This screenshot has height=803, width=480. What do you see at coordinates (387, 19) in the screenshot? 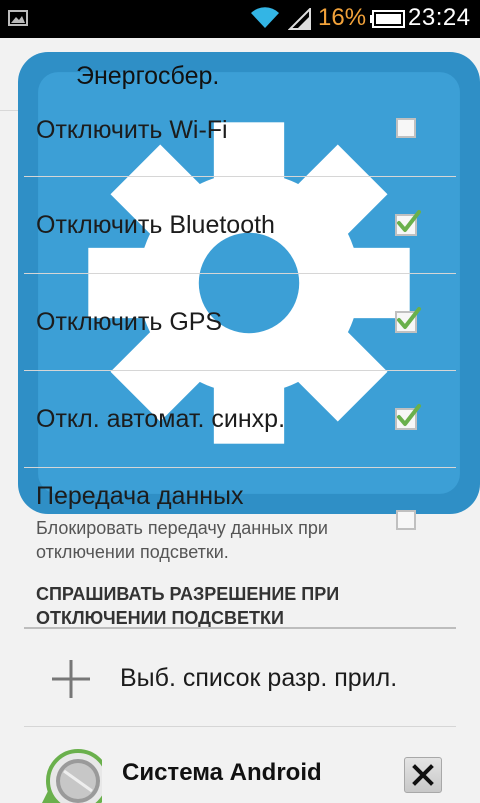
I see `battery-icon` at bounding box center [387, 19].